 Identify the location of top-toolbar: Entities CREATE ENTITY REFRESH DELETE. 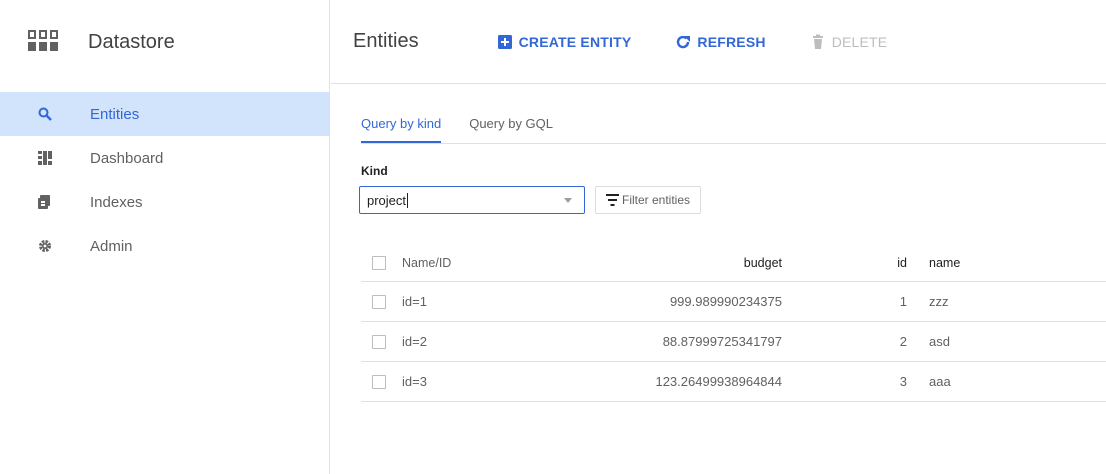
(718, 42).